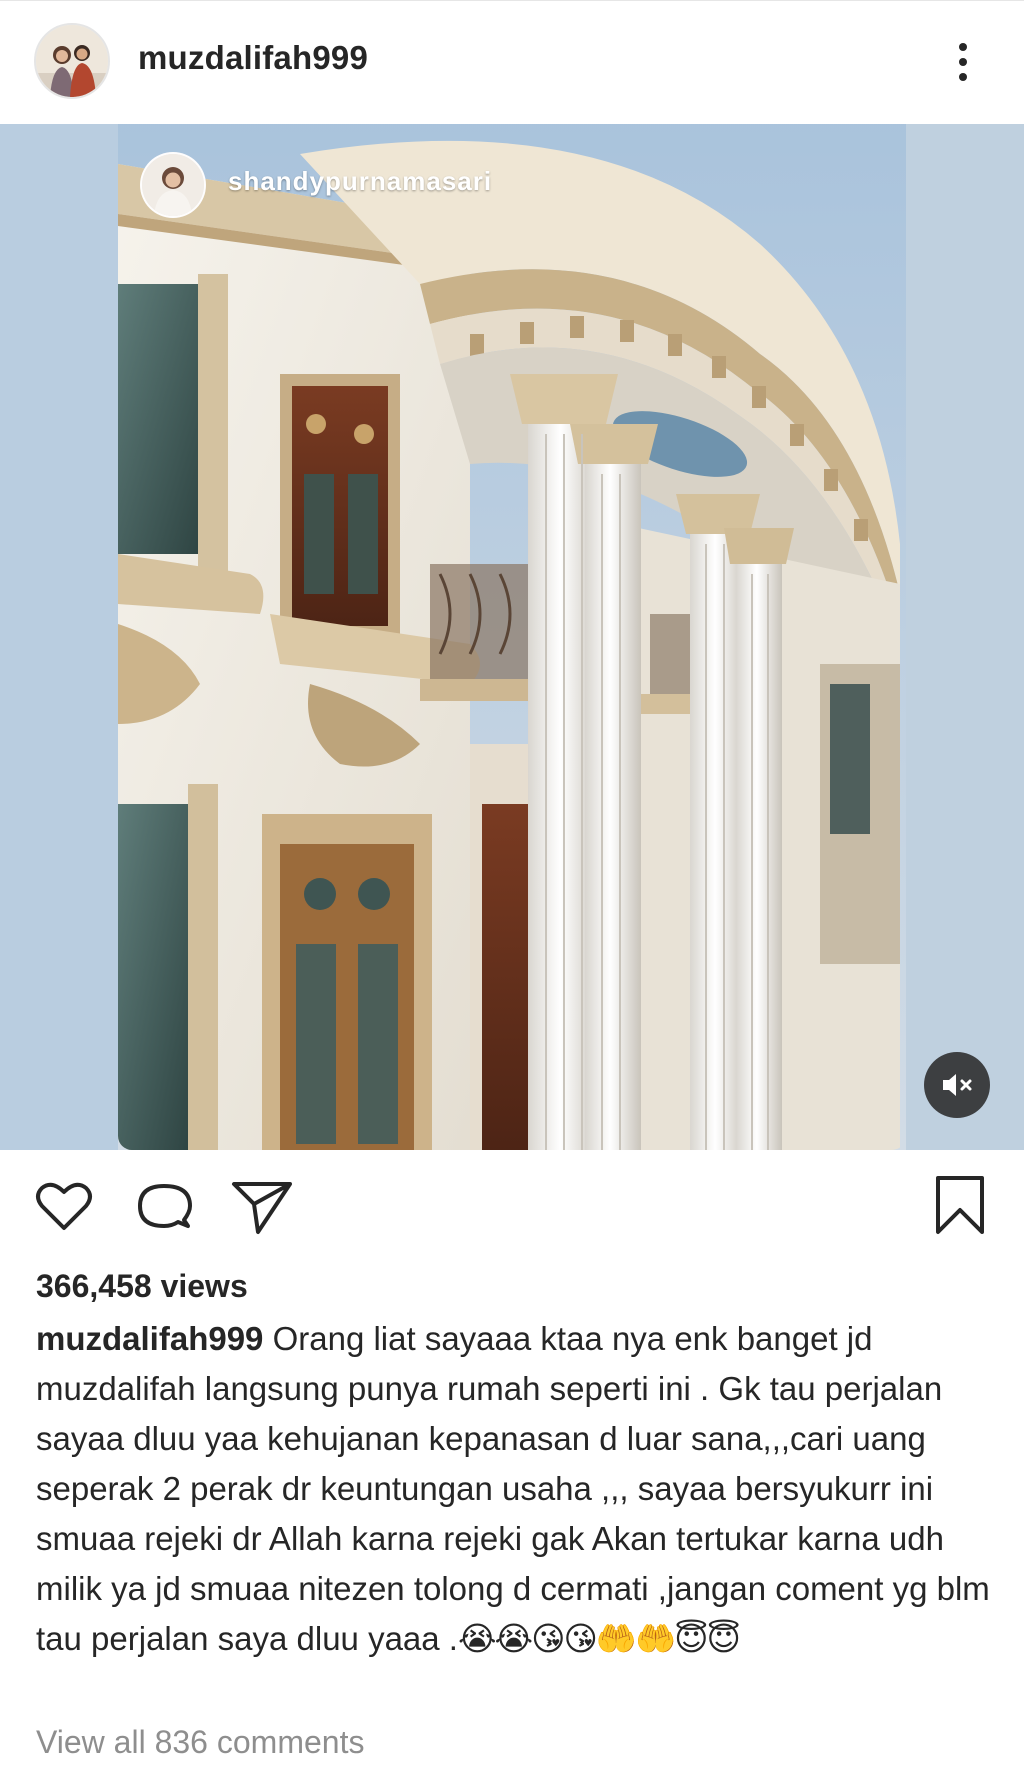 The width and height of the screenshot is (1024, 1778). Describe the element at coordinates (512, 62) in the screenshot. I see `post-header: muzdalifah999` at that location.